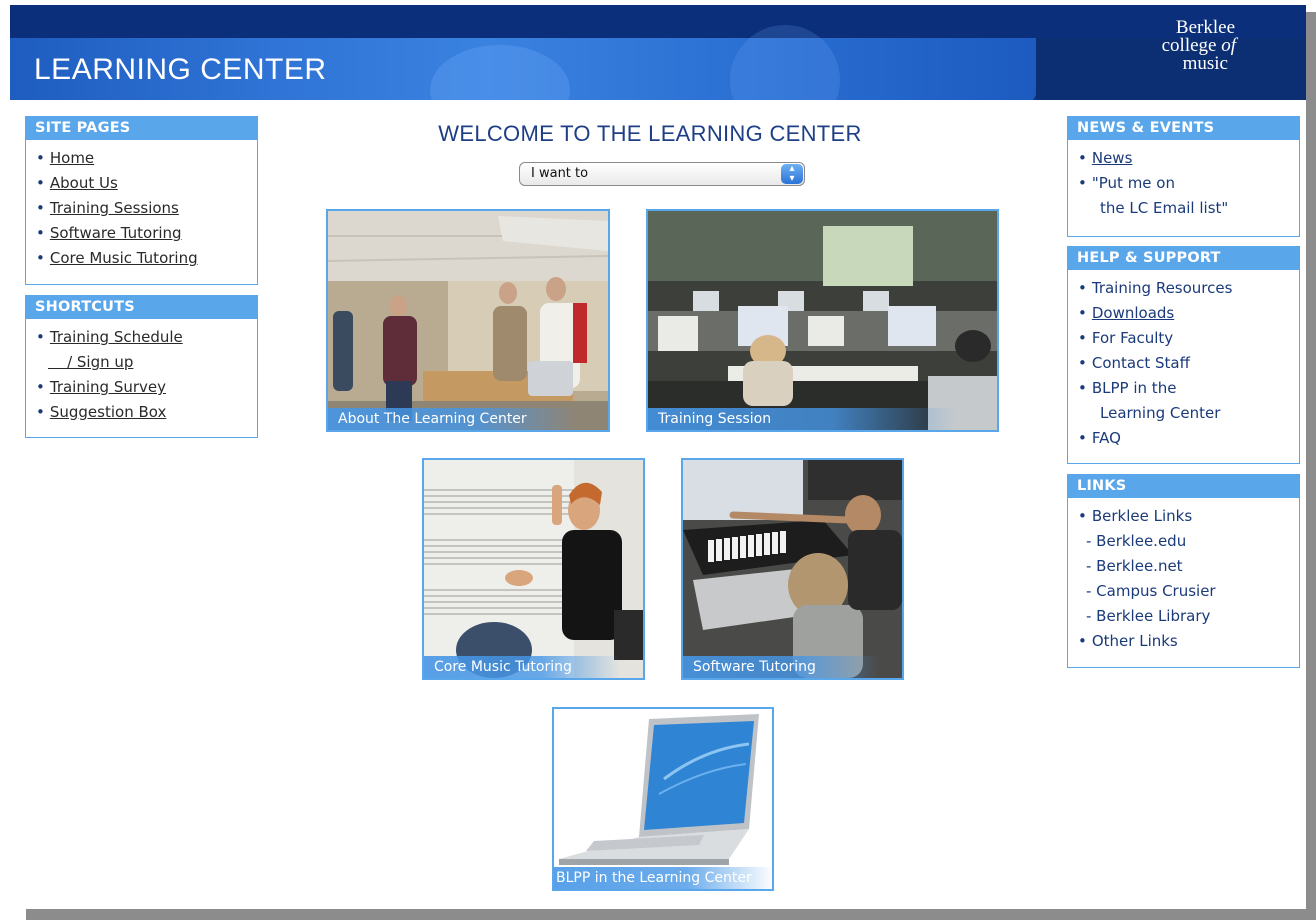  I want to click on tile-caption: Software Tutoring, so click(781, 667).